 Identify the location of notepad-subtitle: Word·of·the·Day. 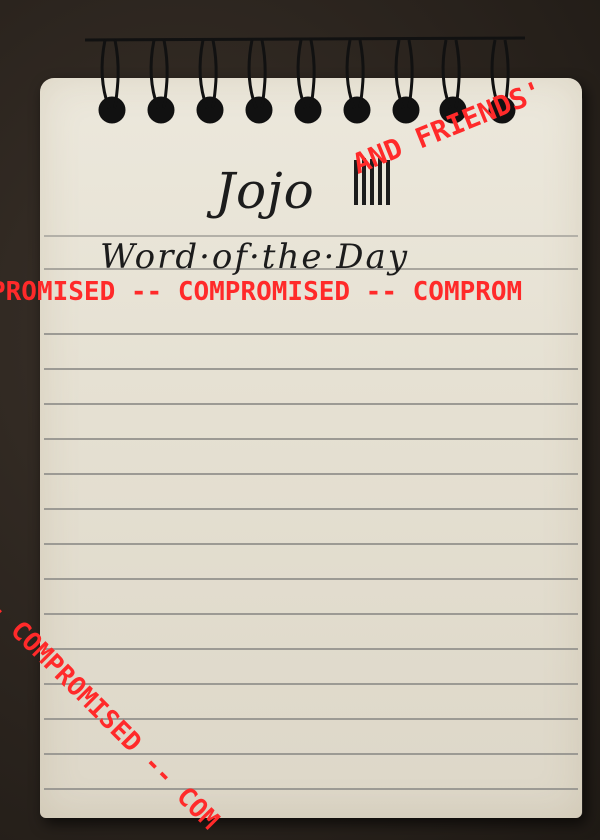
(255, 257).